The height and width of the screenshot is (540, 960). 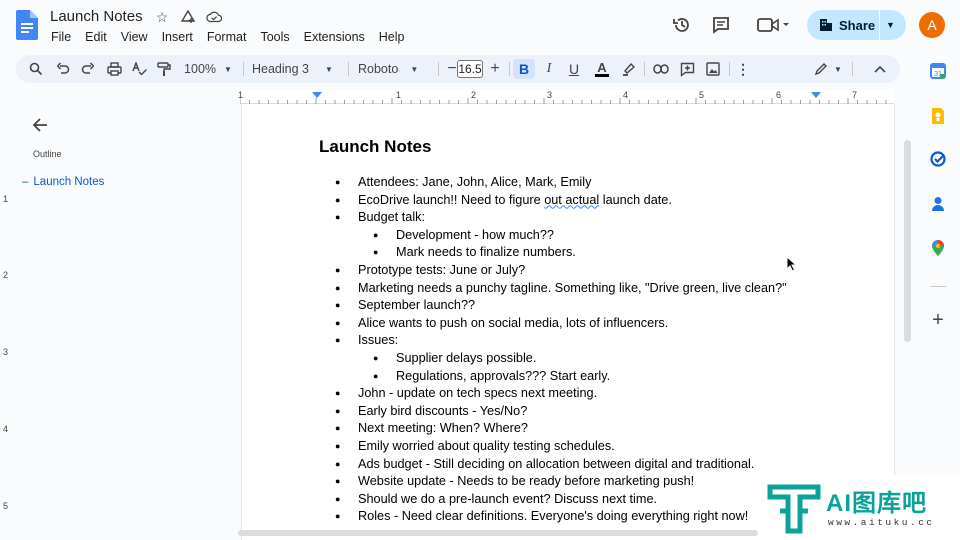 I want to click on zoom-value: 100%, so click(x=200, y=69).